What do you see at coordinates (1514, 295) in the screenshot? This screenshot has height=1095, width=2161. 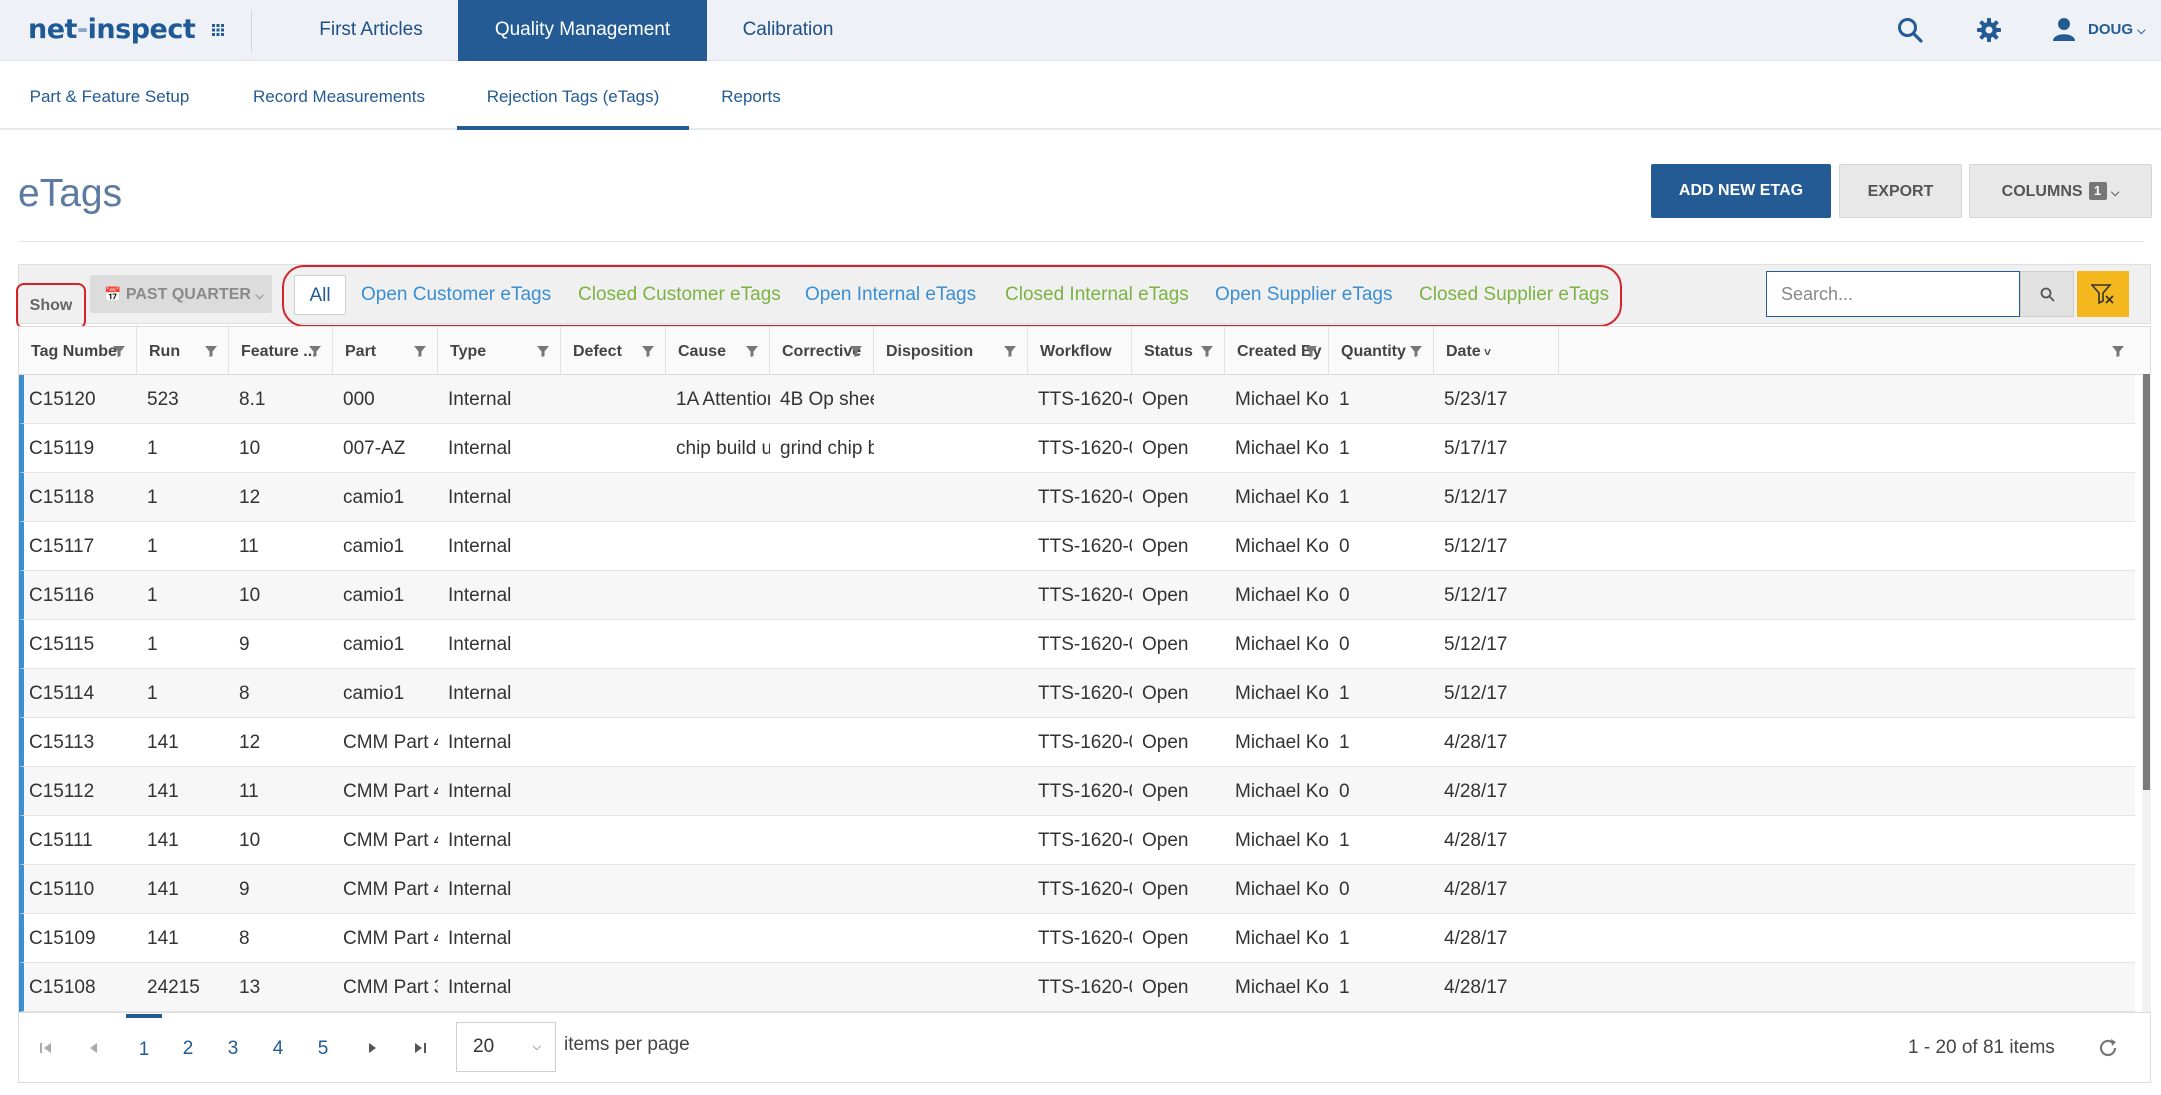 I see `filter-closed-supplier: Closed Supplier eTags` at bounding box center [1514, 295].